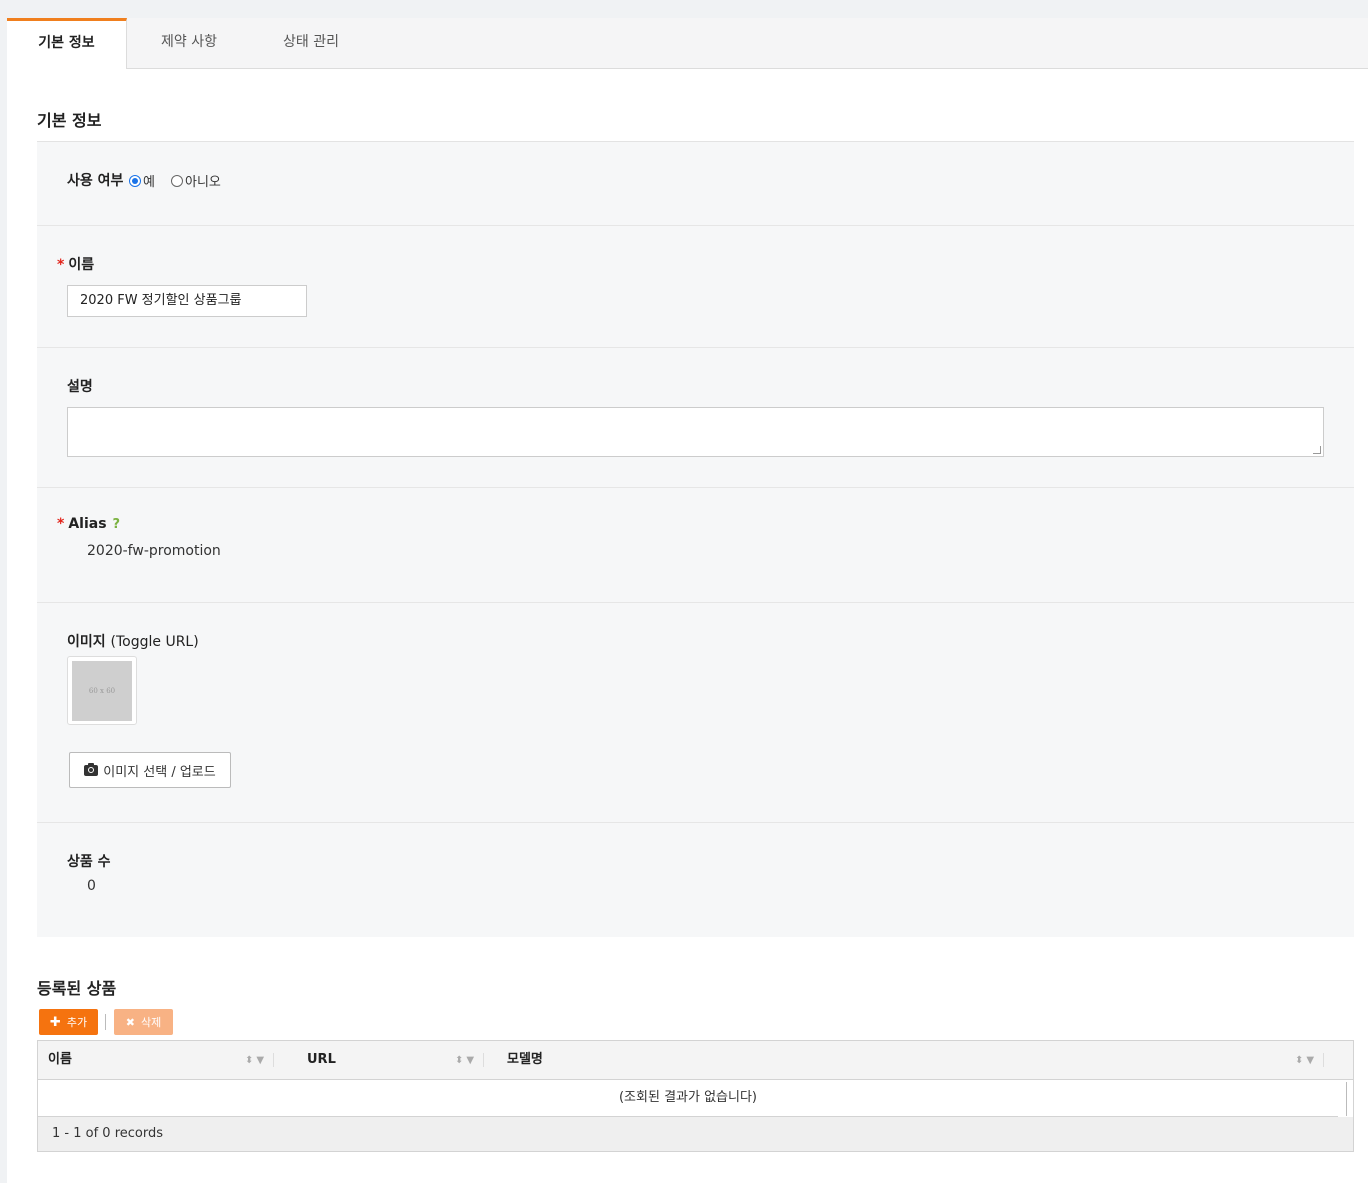  What do you see at coordinates (130, 1022) in the screenshot?
I see `close-icon: ✖` at bounding box center [130, 1022].